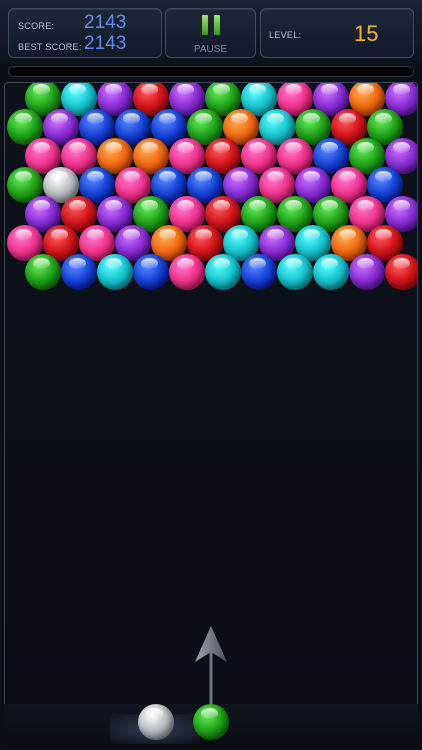  Describe the element at coordinates (156, 722) in the screenshot. I see `next-bubble` at that location.